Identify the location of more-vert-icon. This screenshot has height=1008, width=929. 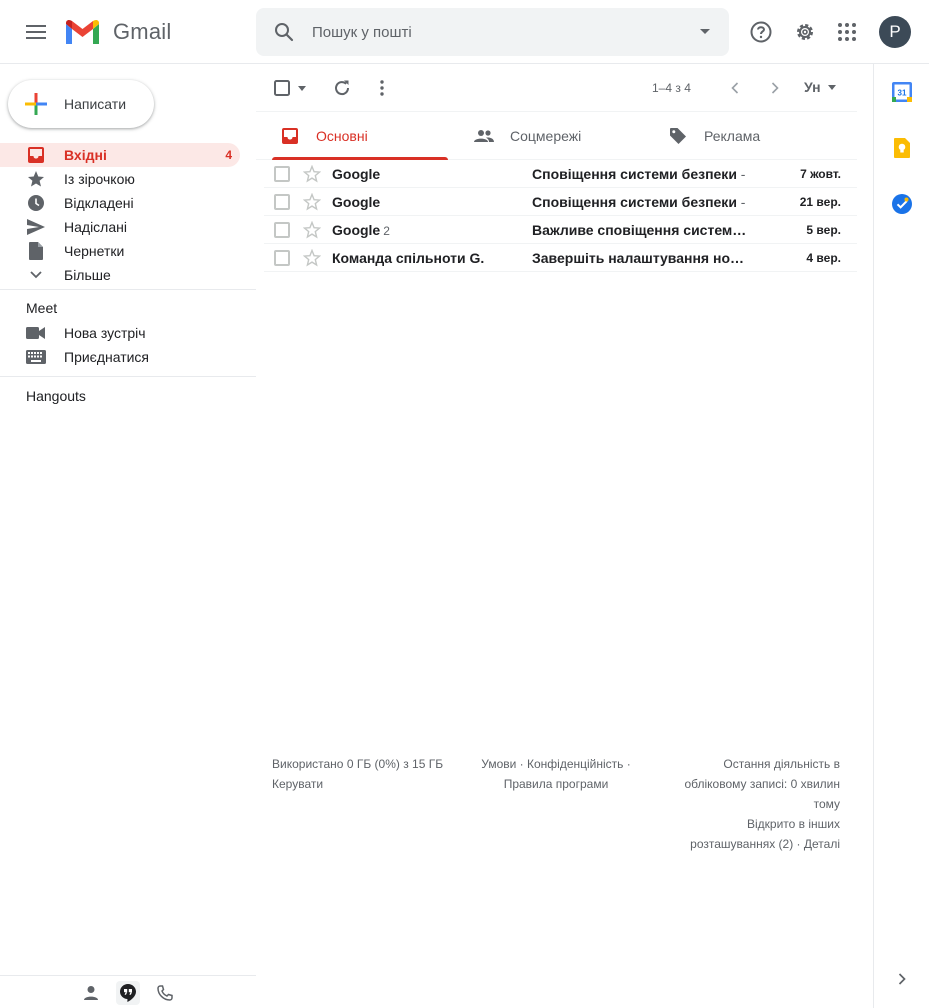
(382, 88).